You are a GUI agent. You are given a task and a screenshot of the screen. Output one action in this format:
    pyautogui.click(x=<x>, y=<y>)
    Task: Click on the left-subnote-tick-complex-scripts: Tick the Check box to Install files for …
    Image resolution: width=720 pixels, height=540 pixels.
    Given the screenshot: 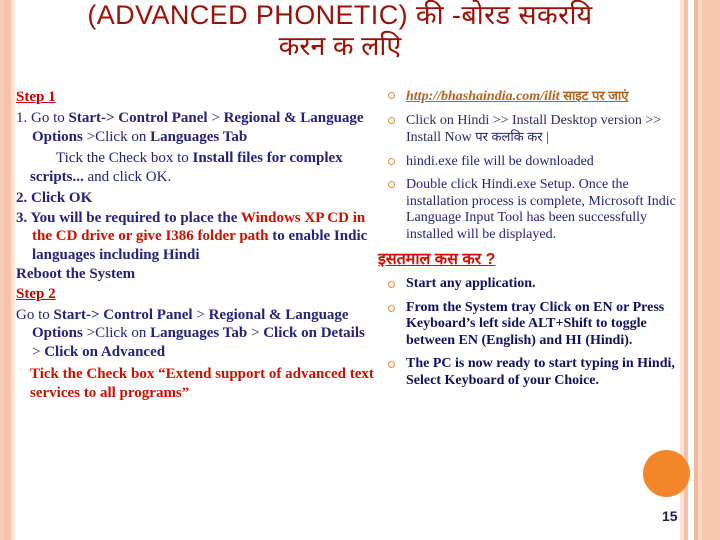 What is the action you would take?
    pyautogui.click(x=196, y=167)
    